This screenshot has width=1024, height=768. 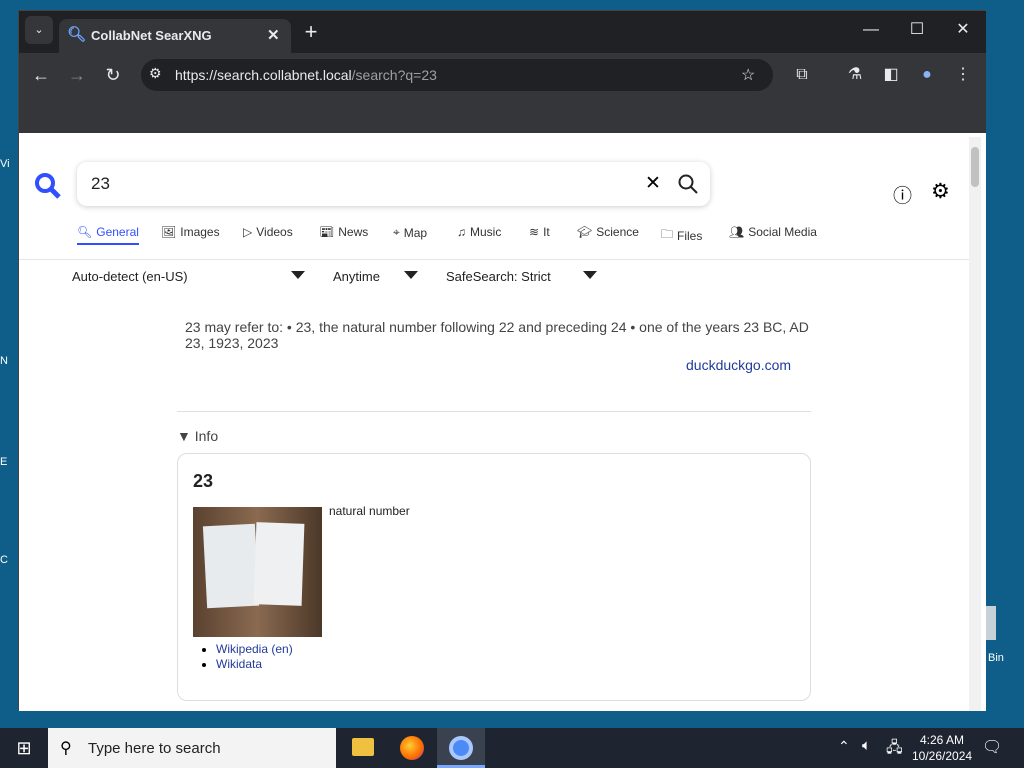 What do you see at coordinates (494, 259) in the screenshot?
I see `tabs-divider` at bounding box center [494, 259].